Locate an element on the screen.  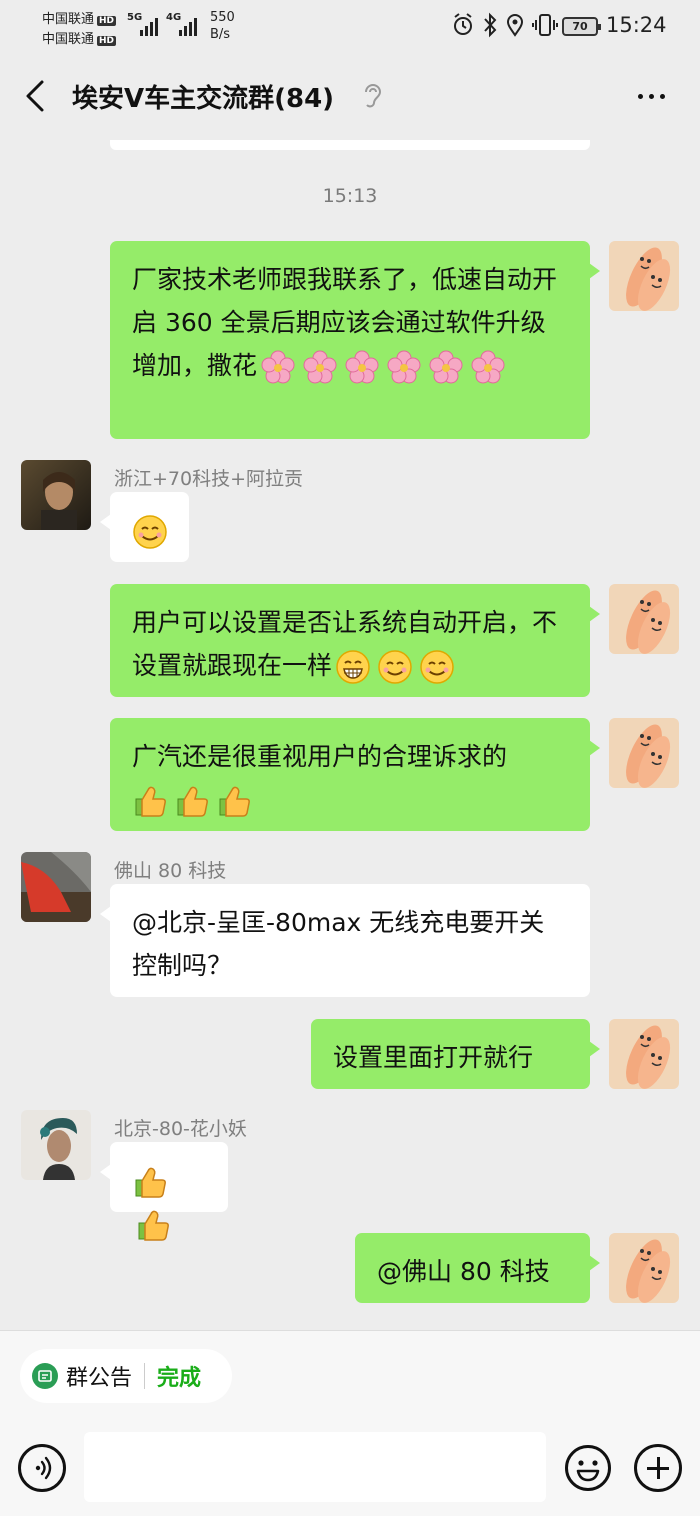
emoji-face-icon is located at coordinates (588, 1468).